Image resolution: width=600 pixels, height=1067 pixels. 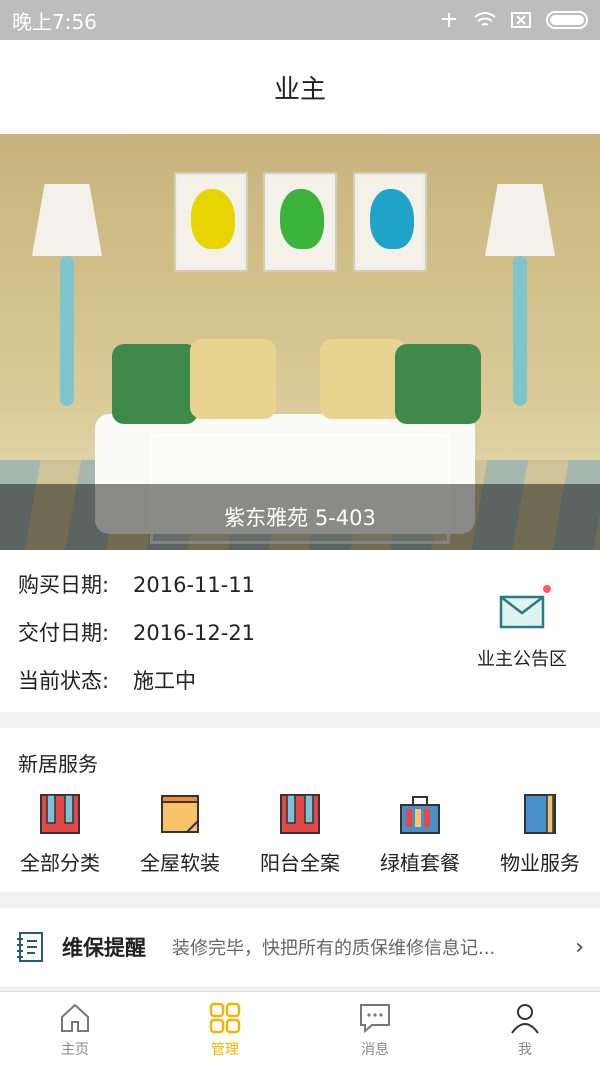 I want to click on service-item-plant-package: 绿植套餐, so click(x=420, y=833).